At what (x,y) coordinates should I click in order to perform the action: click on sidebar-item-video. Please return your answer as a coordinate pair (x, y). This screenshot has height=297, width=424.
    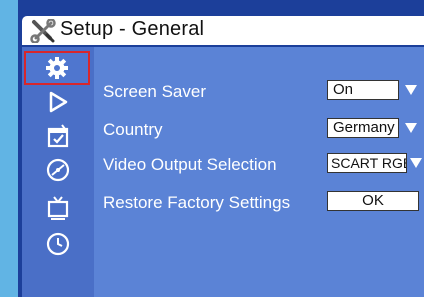
    Looking at the image, I should click on (58, 208).